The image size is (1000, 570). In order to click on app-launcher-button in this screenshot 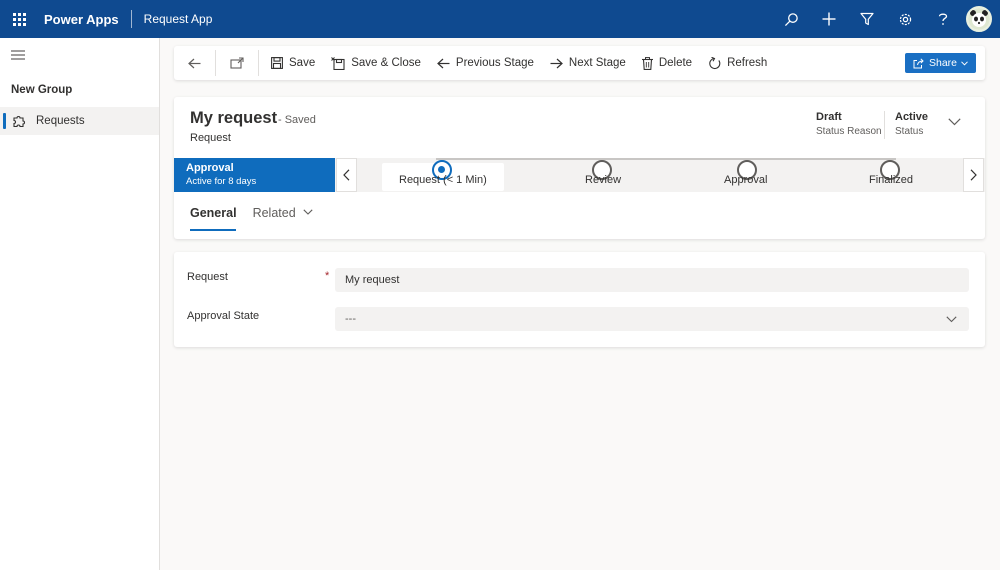, I will do `click(19, 19)`.